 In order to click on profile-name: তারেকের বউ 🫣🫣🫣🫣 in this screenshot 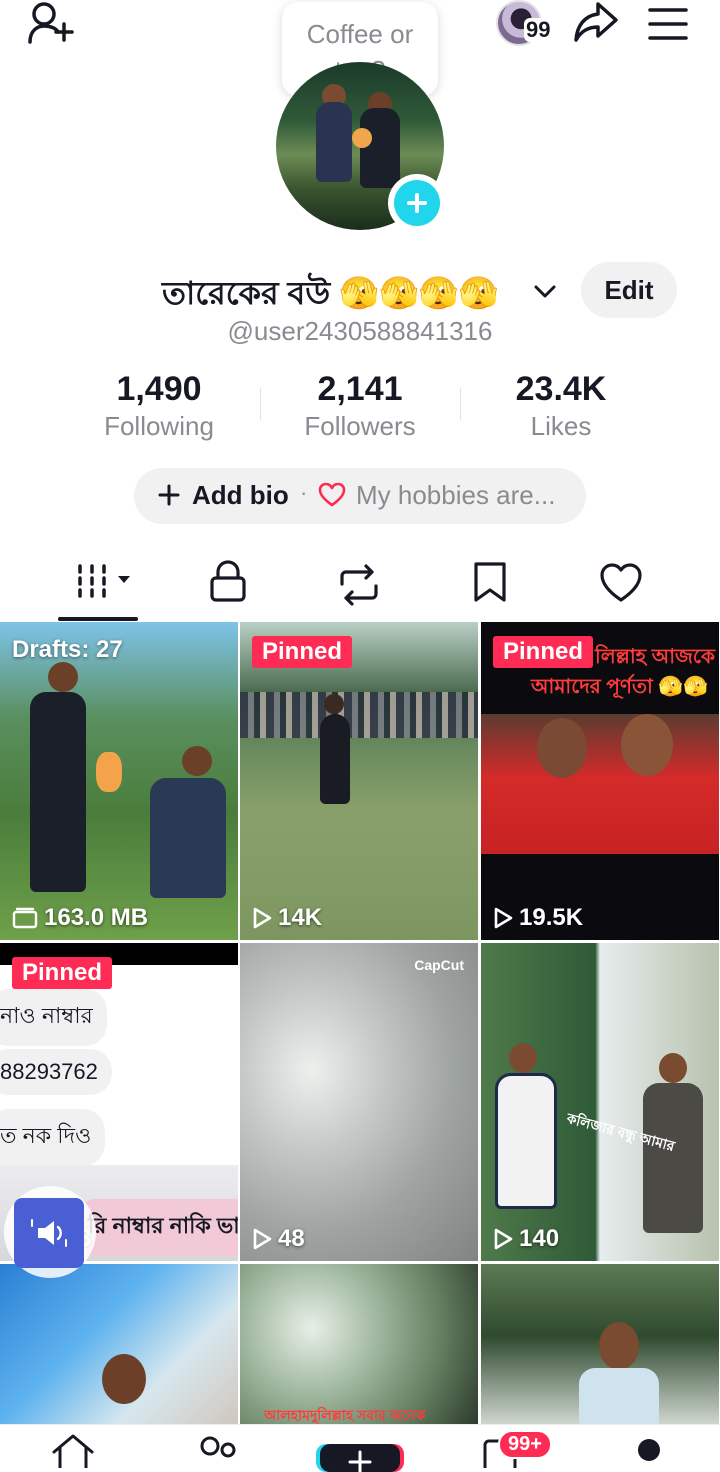, I will do `click(330, 293)`.